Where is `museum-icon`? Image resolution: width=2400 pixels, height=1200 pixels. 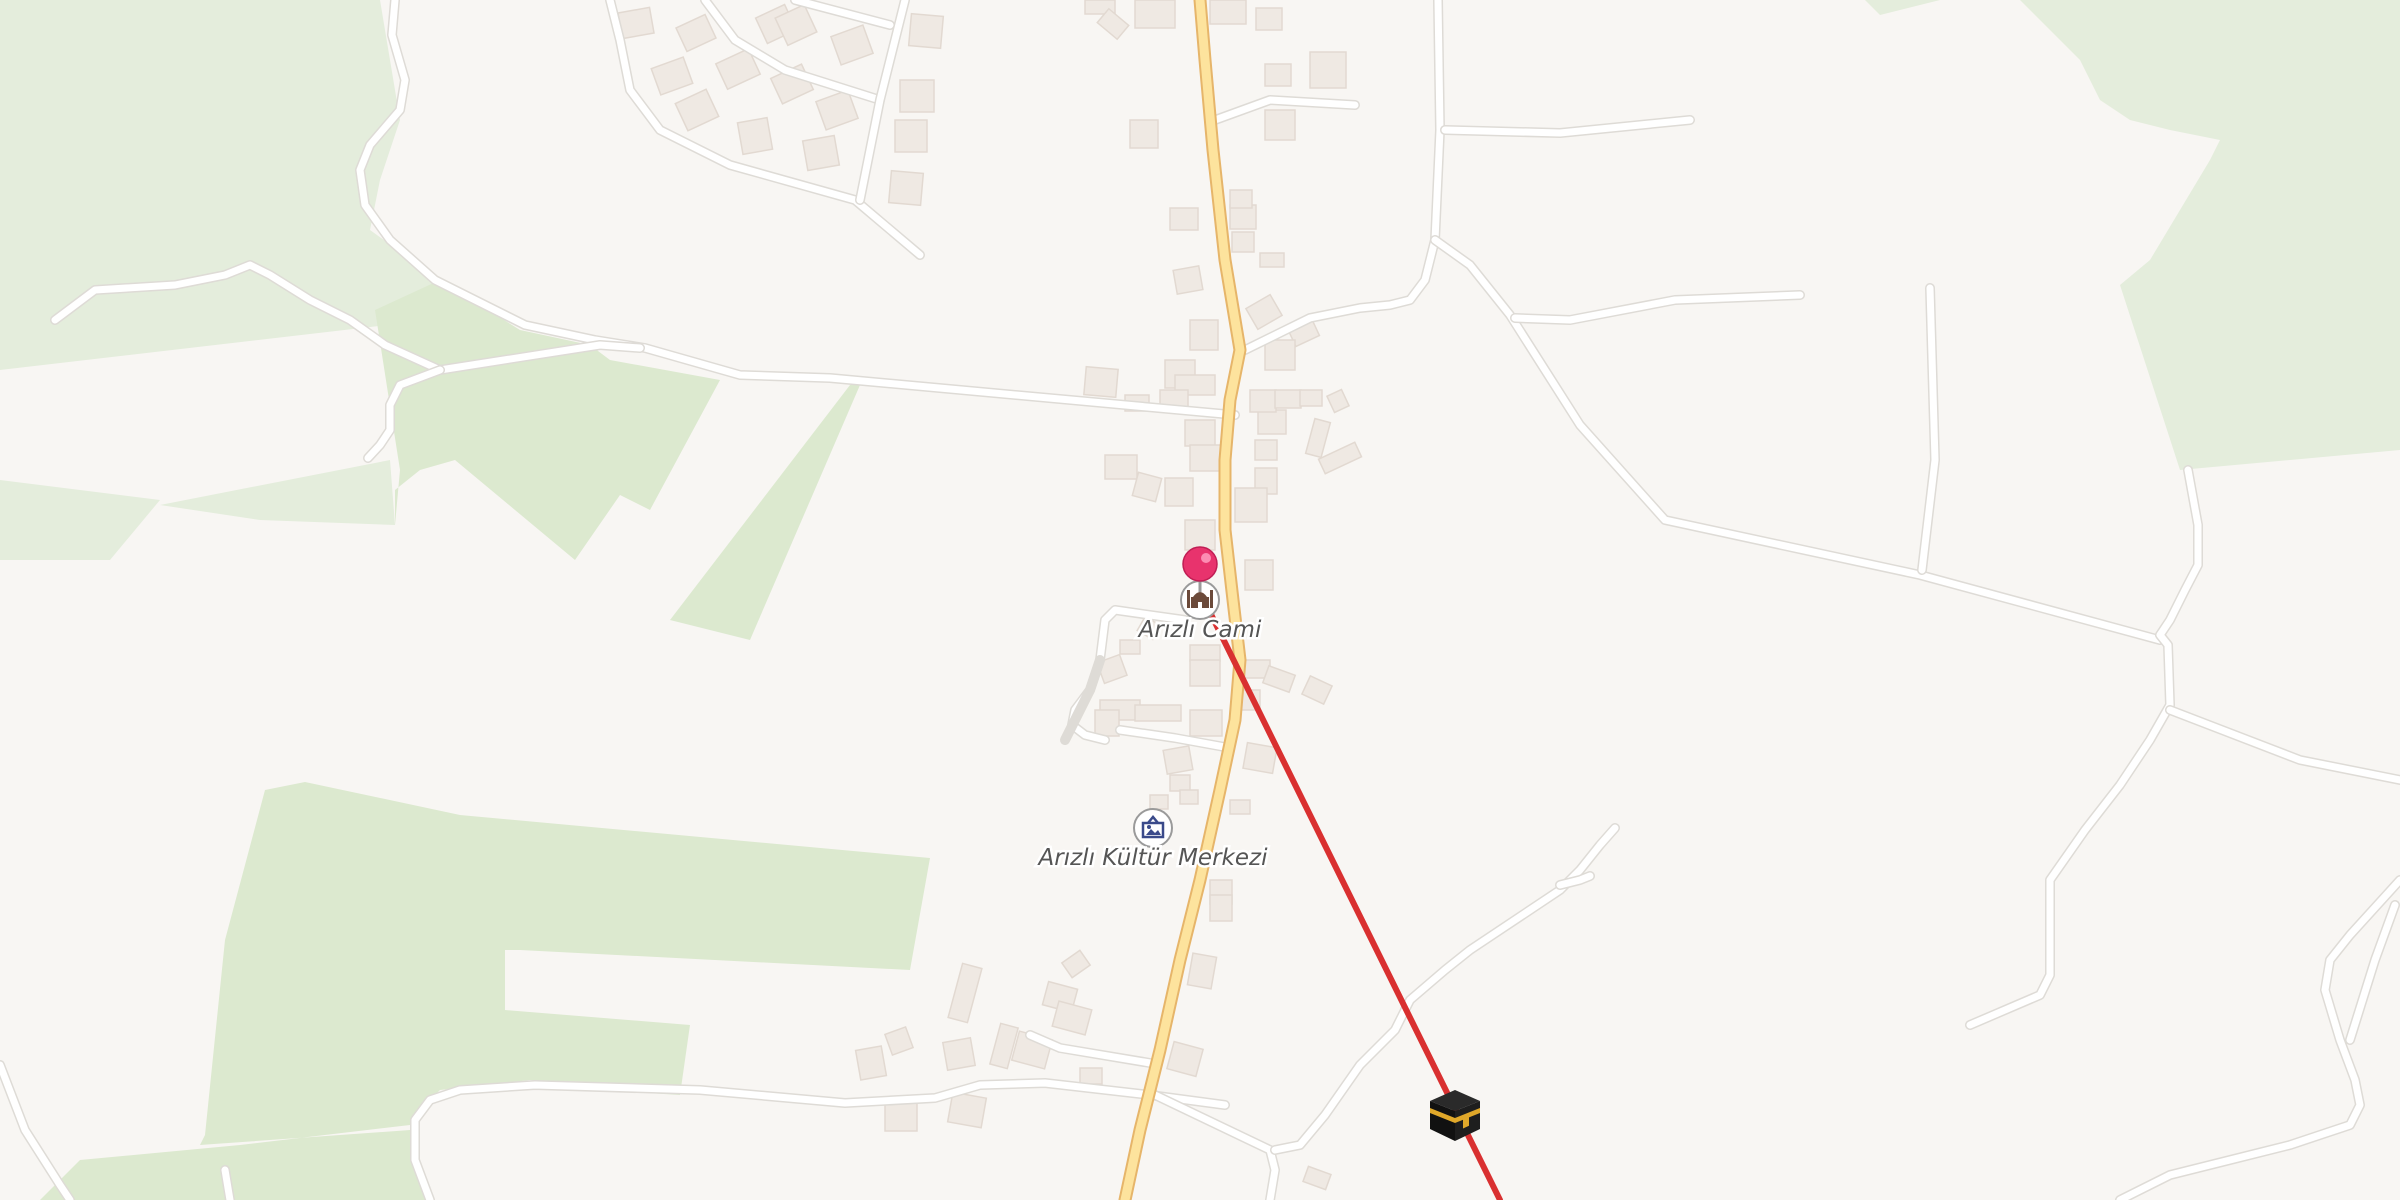
museum-icon is located at coordinates (1153, 828).